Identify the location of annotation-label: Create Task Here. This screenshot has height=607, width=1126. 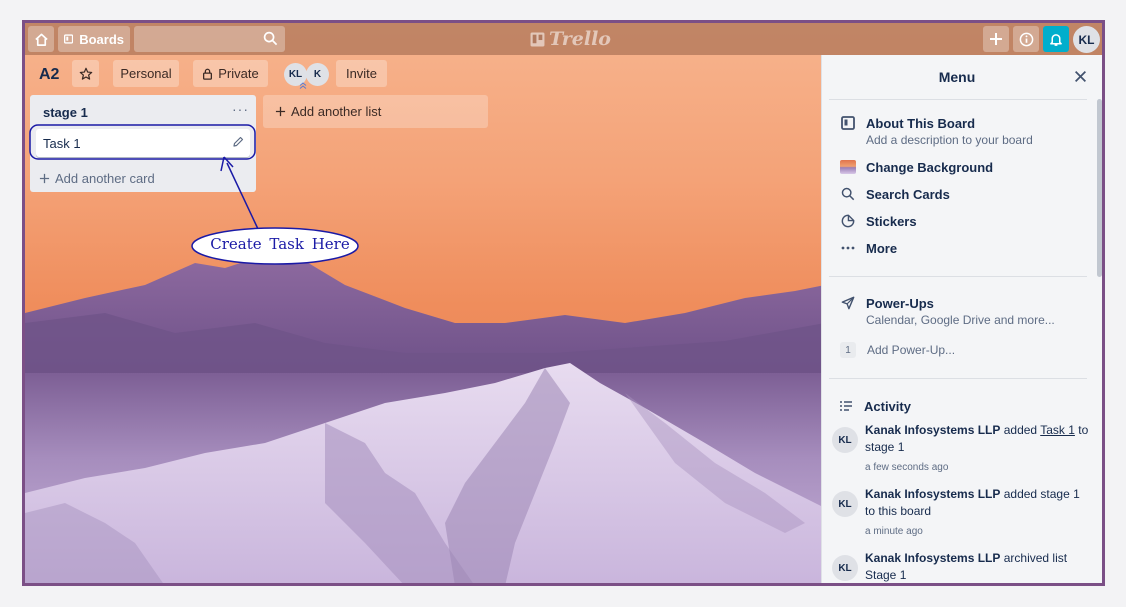
(280, 244).